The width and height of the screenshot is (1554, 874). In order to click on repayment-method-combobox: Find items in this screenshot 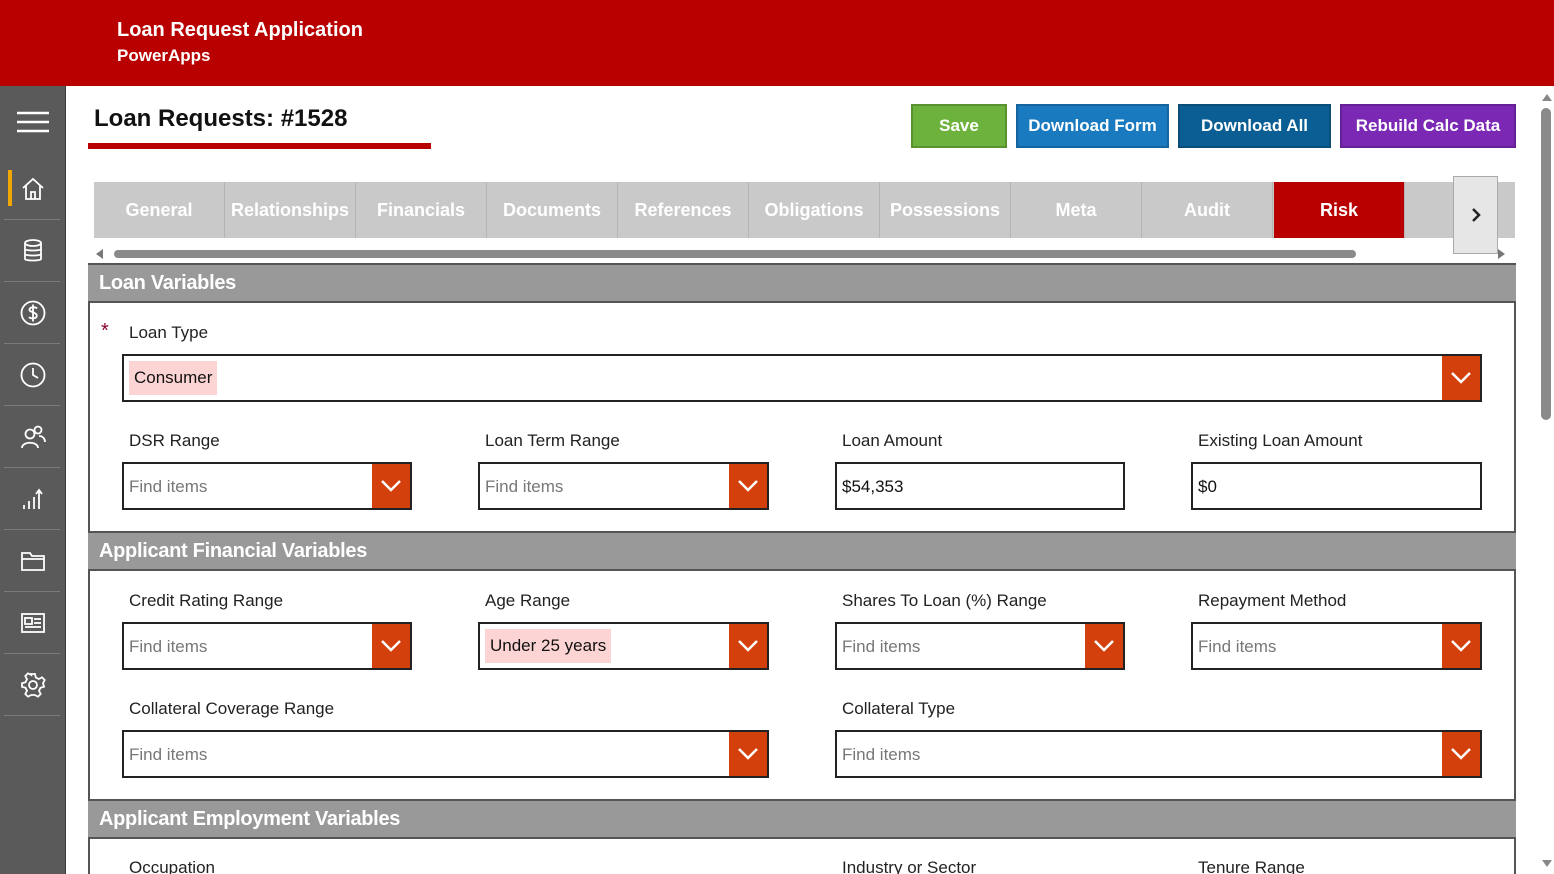, I will do `click(1336, 646)`.